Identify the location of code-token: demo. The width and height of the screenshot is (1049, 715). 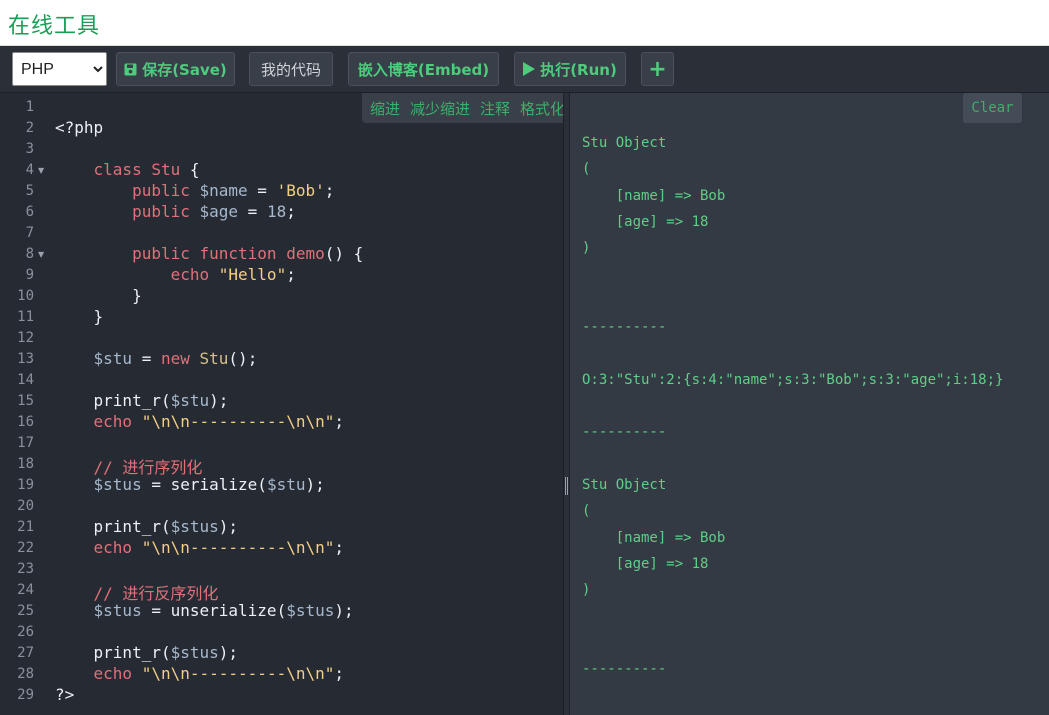
(305, 253).